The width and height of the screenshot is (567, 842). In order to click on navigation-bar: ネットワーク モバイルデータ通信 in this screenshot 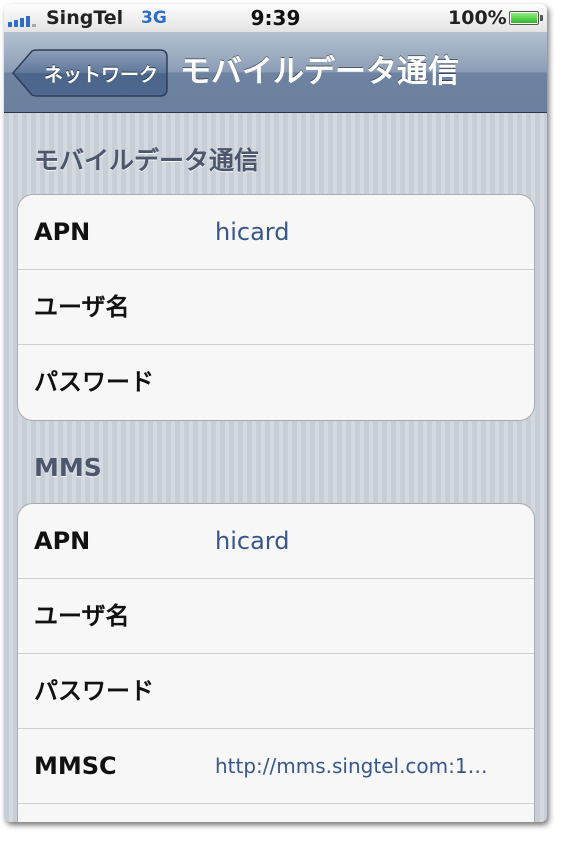, I will do `click(275, 72)`.